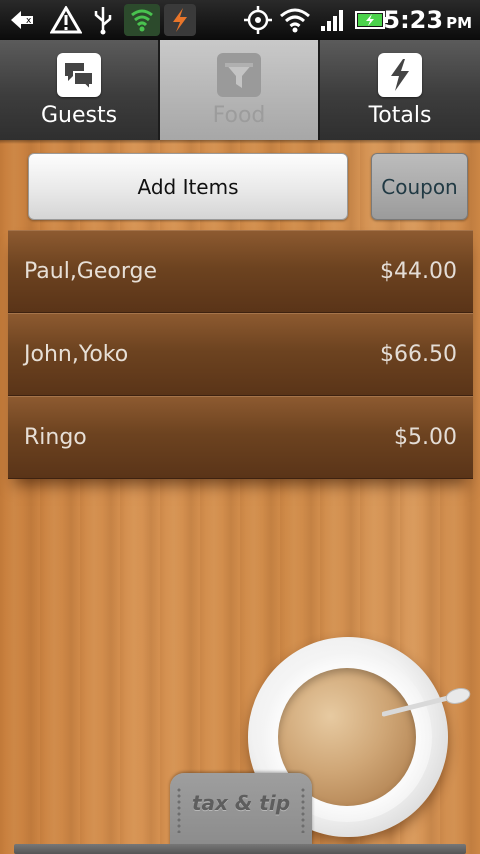 The image size is (480, 854). What do you see at coordinates (240, 20) in the screenshot?
I see `status-bar: x 5:23 PM` at bounding box center [240, 20].